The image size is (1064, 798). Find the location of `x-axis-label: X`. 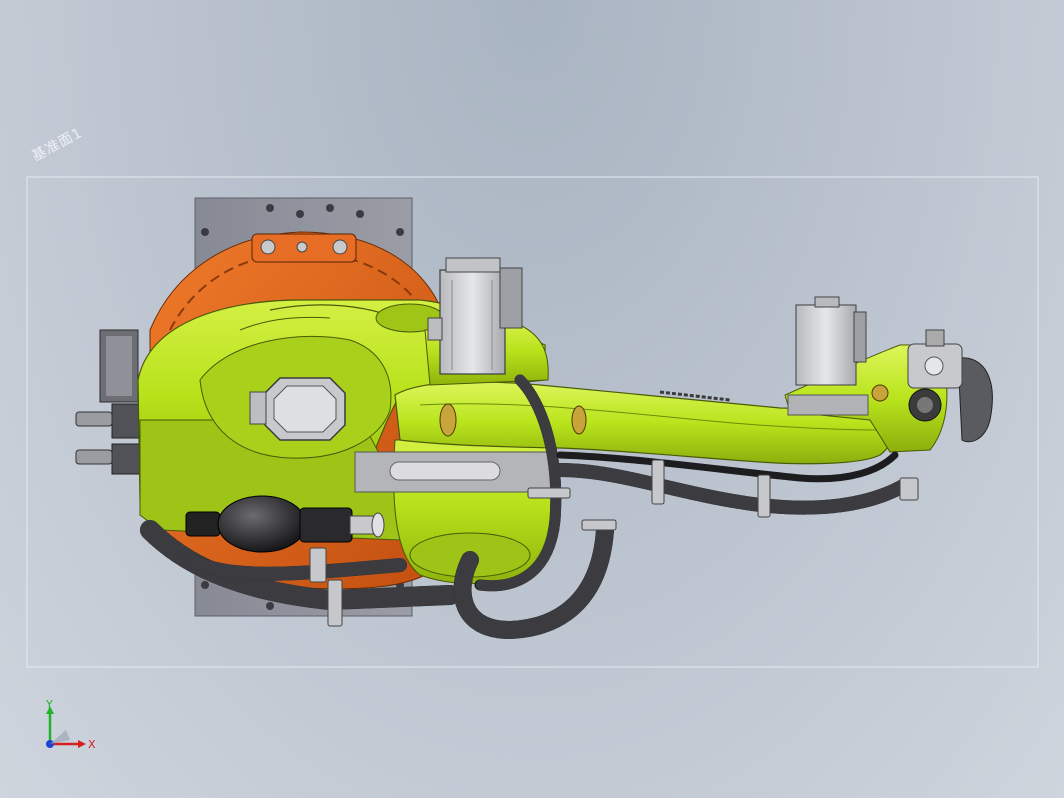

x-axis-label: X is located at coordinates (92, 744).